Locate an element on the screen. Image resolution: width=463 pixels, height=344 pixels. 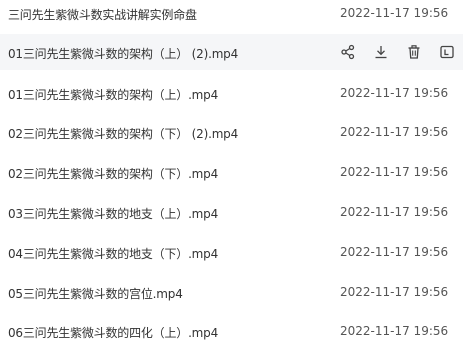
file-row: 05三问先生紫微斗数的宫位.mp4 2022-11-17 19:56 is located at coordinates (231, 293).